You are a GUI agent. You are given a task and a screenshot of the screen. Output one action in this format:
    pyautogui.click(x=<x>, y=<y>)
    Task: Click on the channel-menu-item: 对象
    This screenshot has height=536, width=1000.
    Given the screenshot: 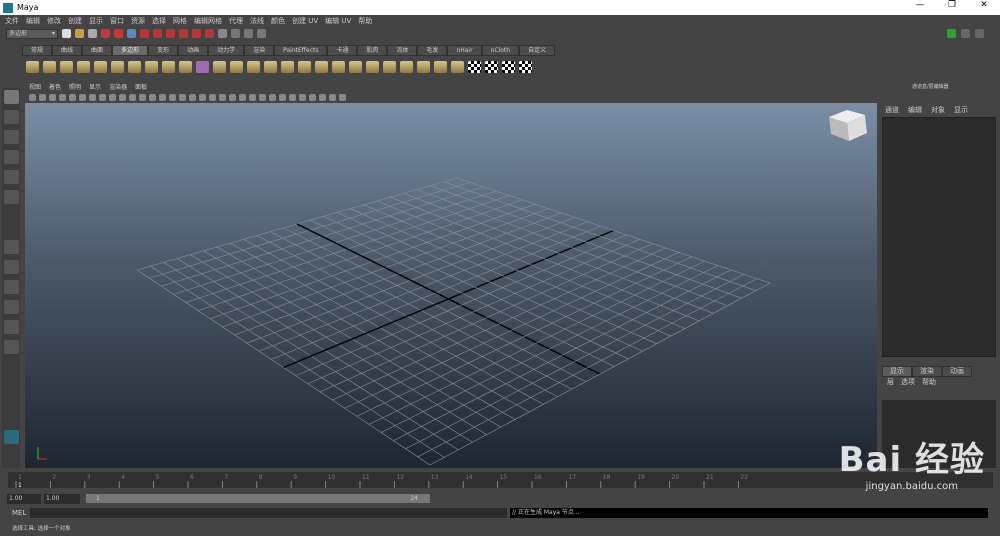 What is the action you would take?
    pyautogui.click(x=938, y=110)
    